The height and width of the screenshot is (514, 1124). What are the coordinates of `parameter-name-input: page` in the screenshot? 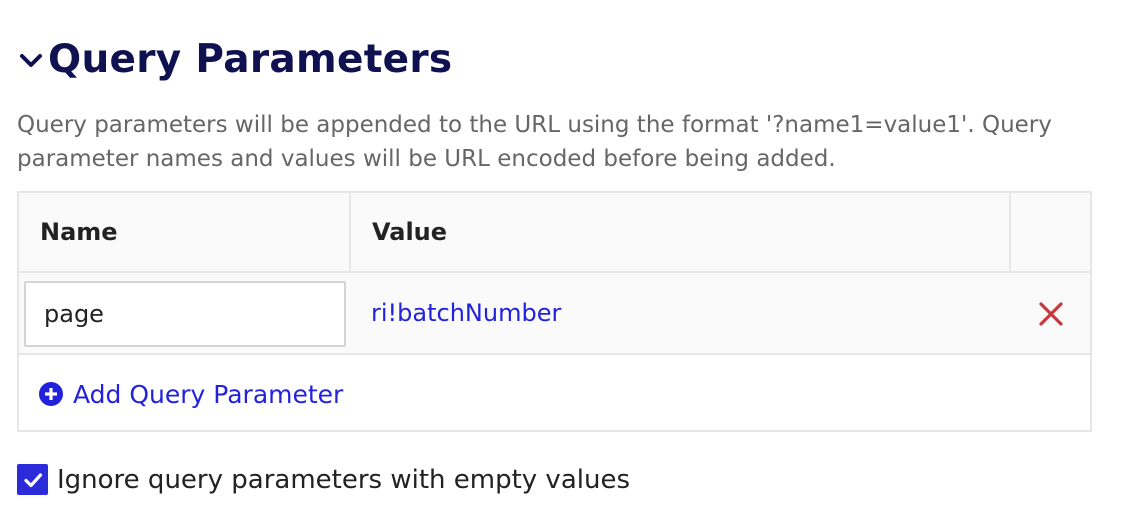 It's located at (185, 314).